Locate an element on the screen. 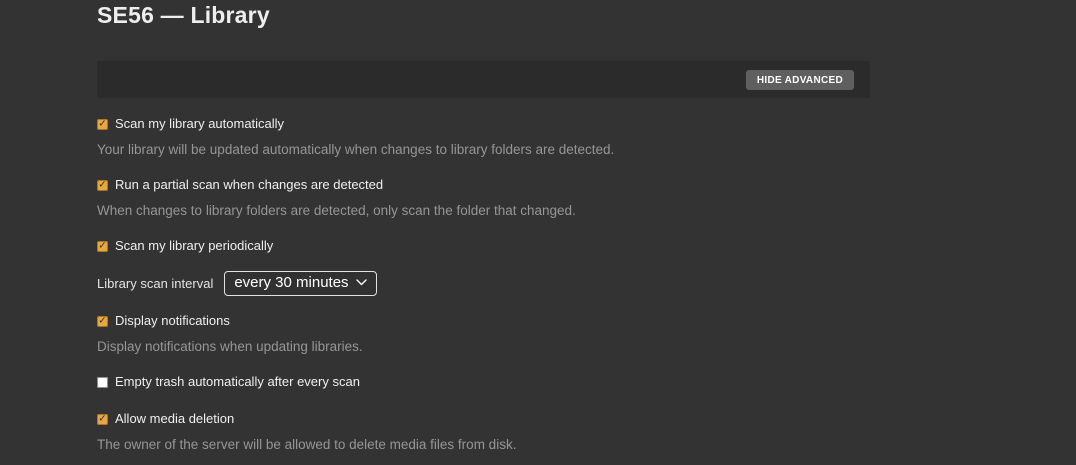  page-title: SE56 — Library is located at coordinates (183, 15).